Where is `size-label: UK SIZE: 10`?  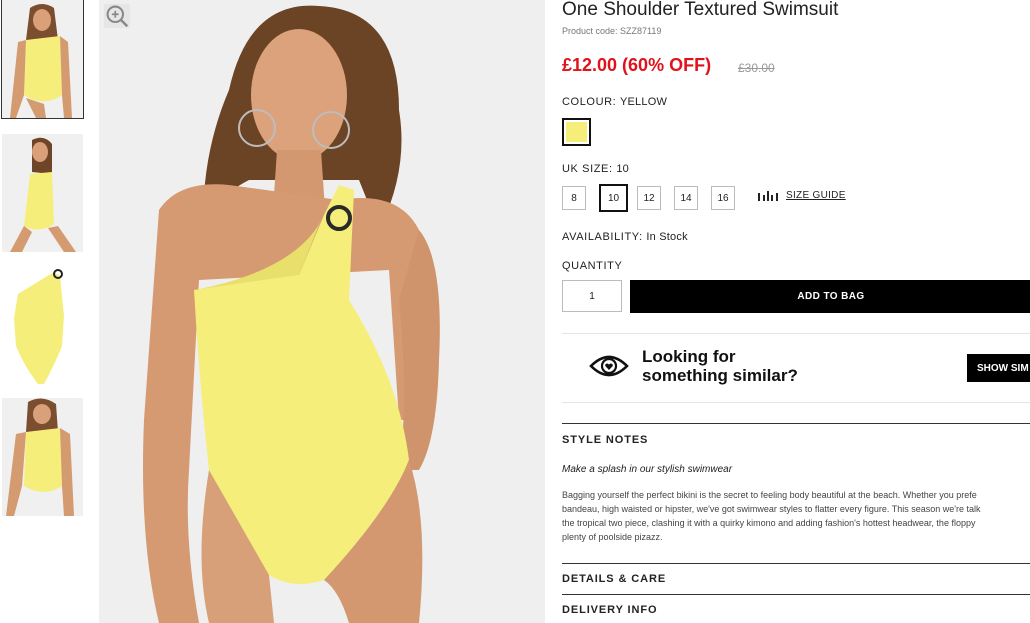 size-label: UK SIZE: 10 is located at coordinates (595, 169).